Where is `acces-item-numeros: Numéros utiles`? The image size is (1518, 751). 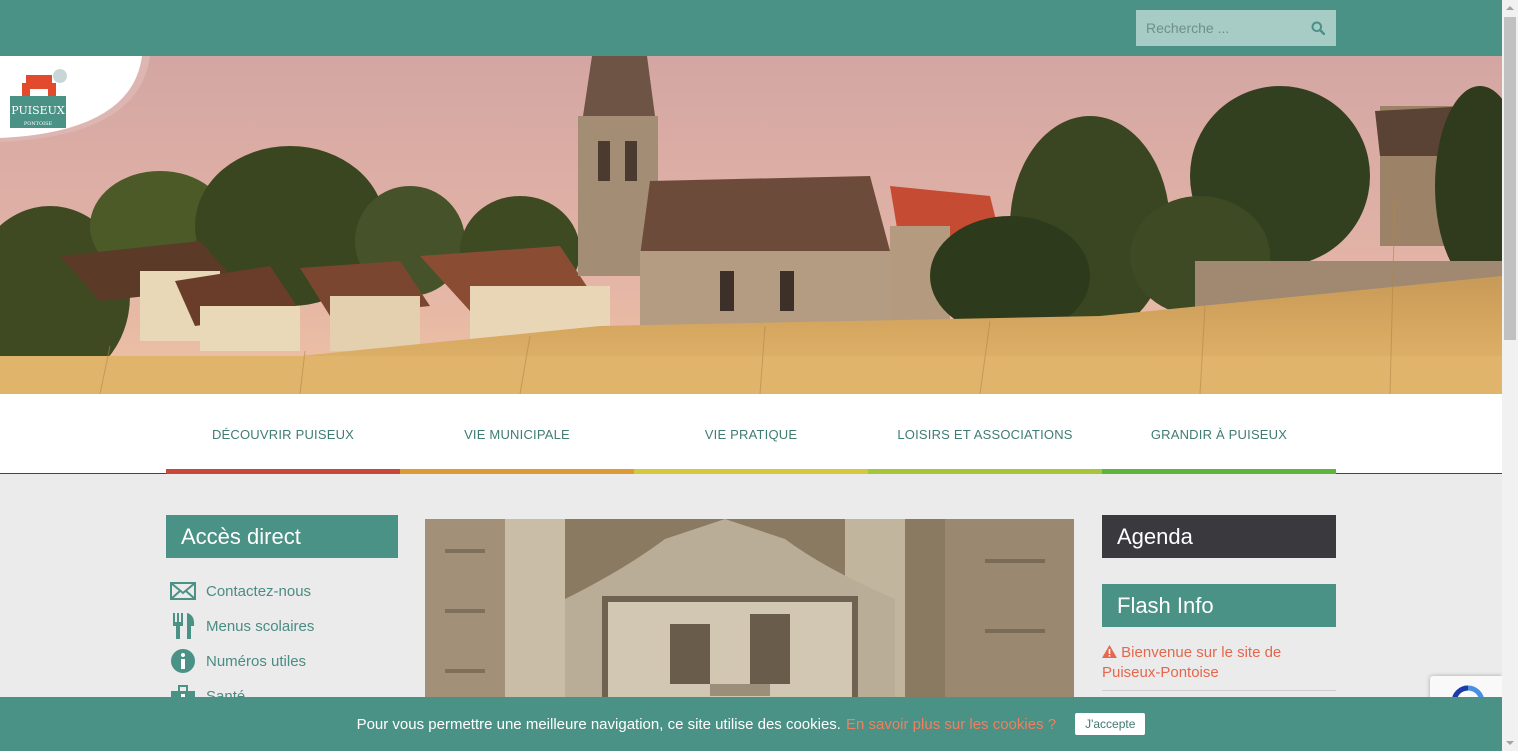
acces-item-numeros: Numéros utiles is located at coordinates (238, 661).